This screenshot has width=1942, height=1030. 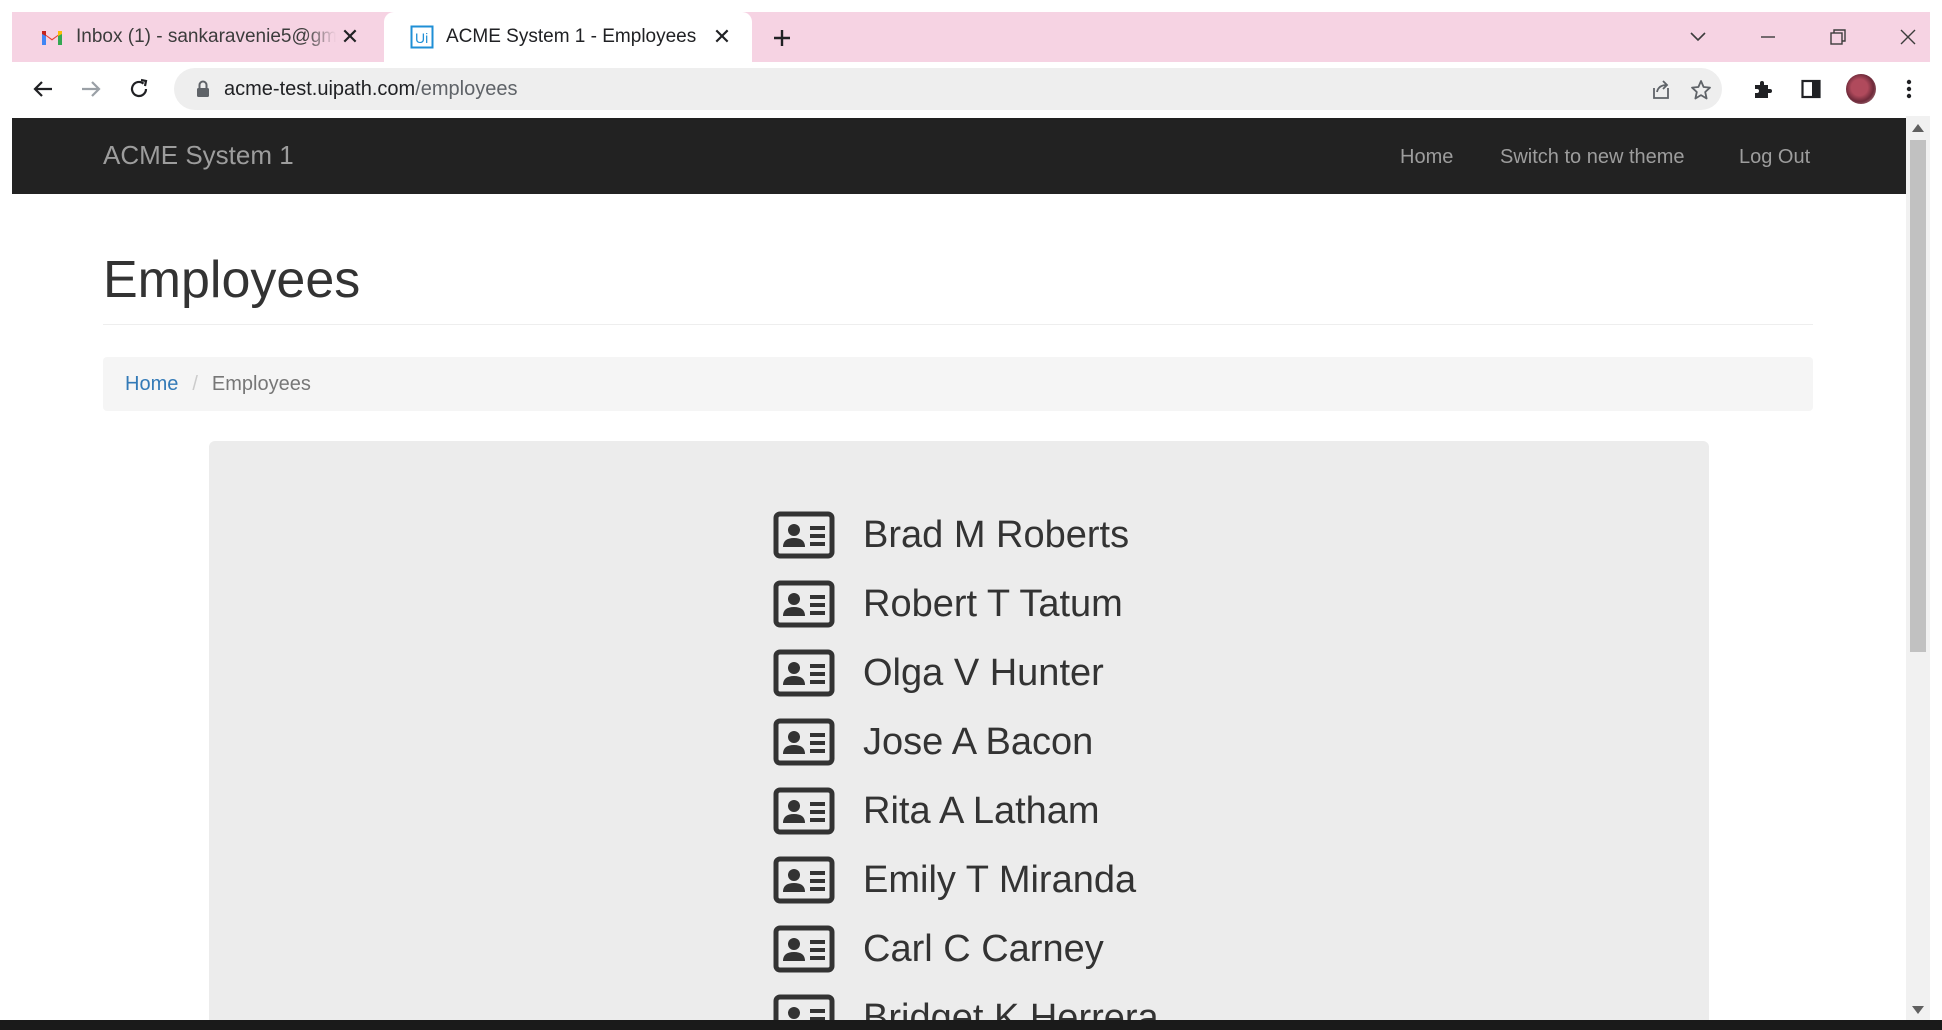 What do you see at coordinates (1909, 89) in the screenshot?
I see `more-menu-icon` at bounding box center [1909, 89].